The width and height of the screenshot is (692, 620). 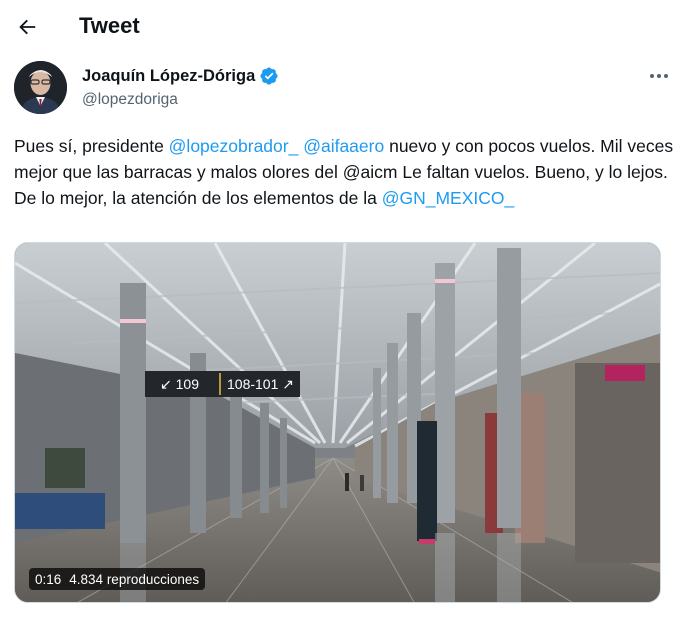 What do you see at coordinates (48, 579) in the screenshot?
I see `video-duration: 0:16` at bounding box center [48, 579].